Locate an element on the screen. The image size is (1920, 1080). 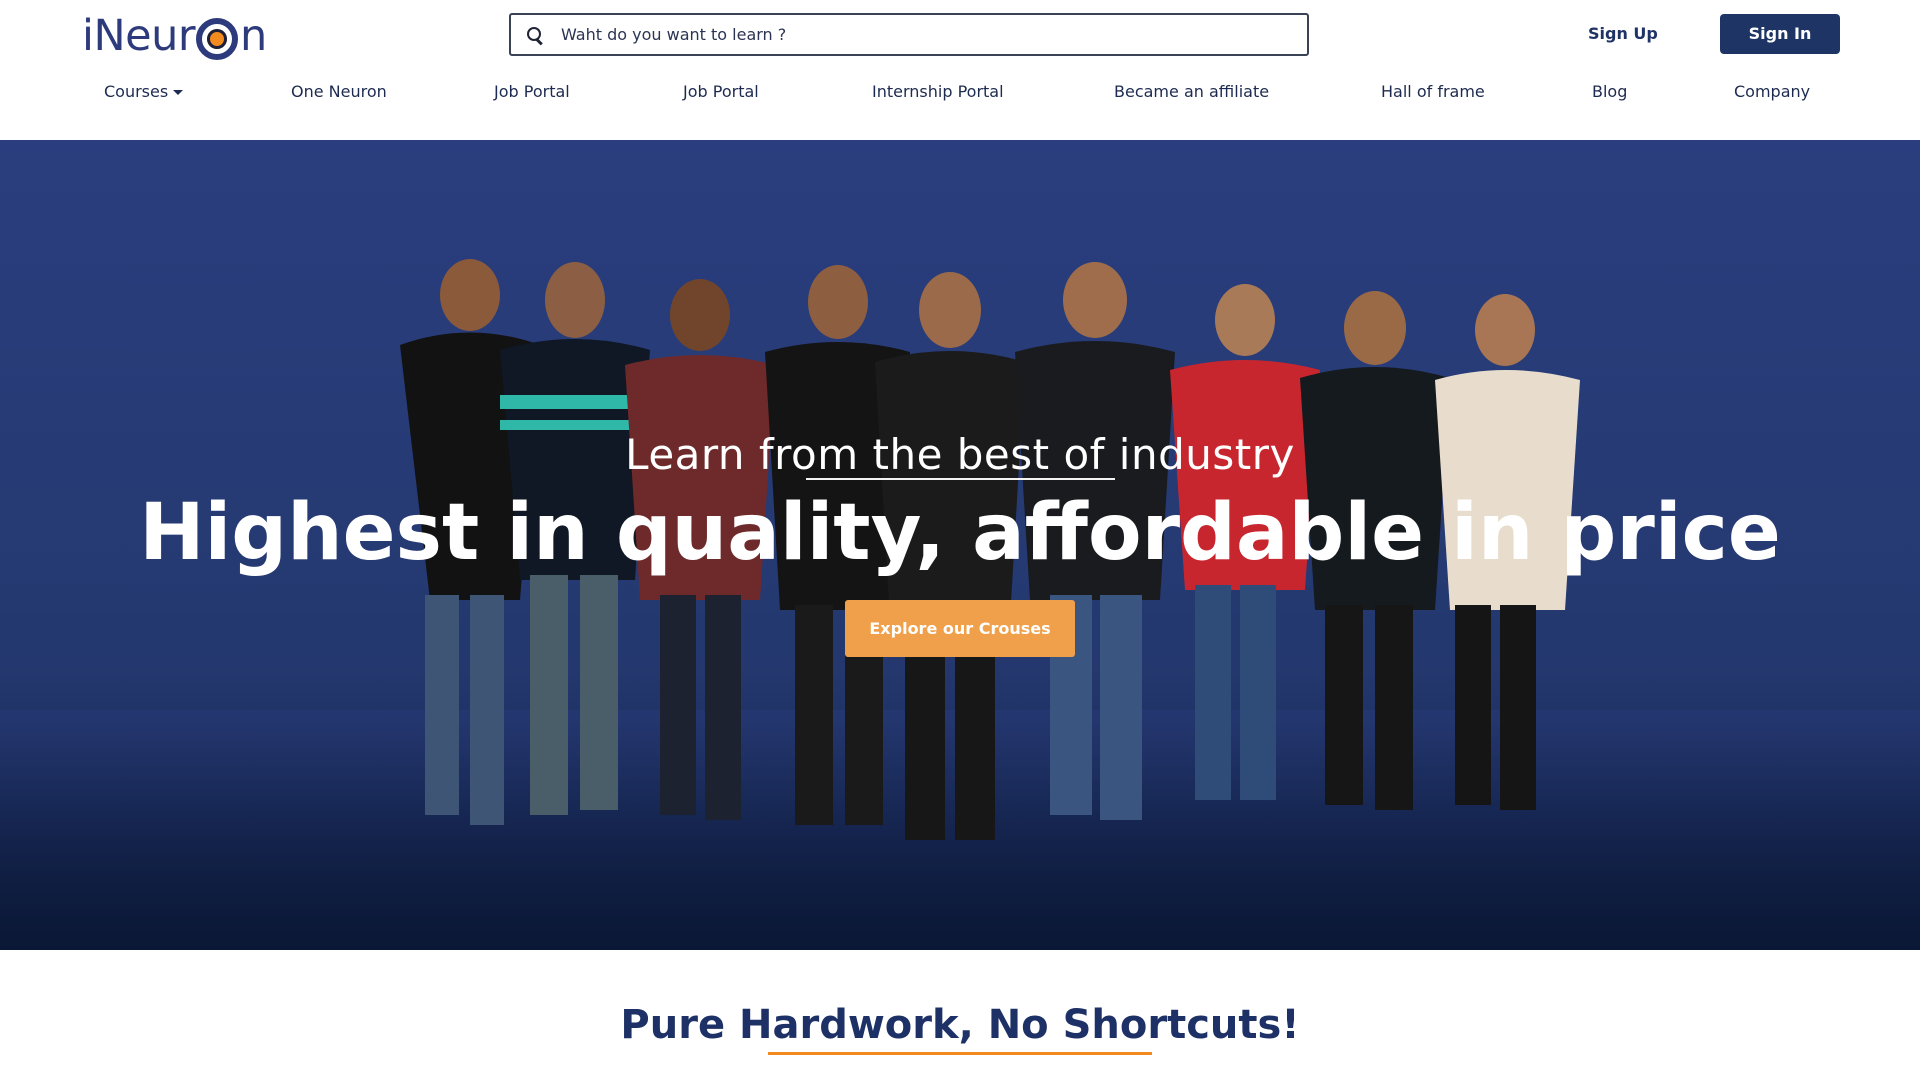
search-input is located at coordinates (911, 34).